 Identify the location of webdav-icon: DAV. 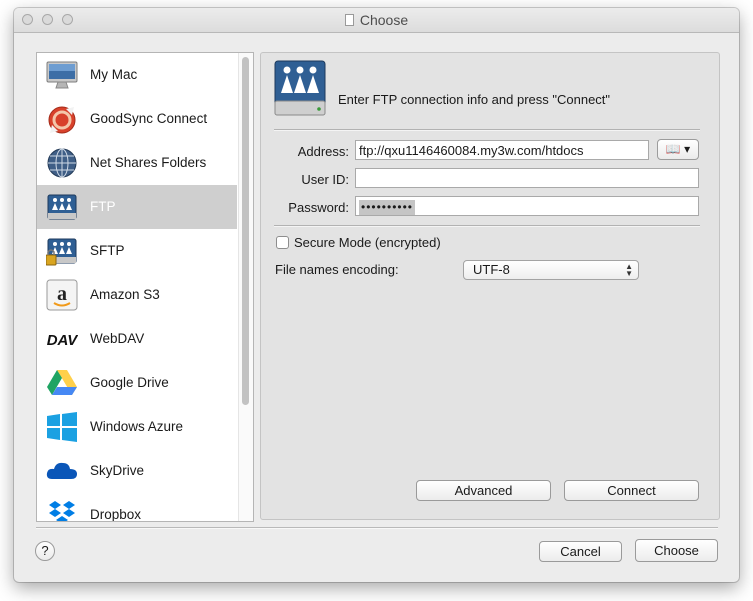
(63, 339).